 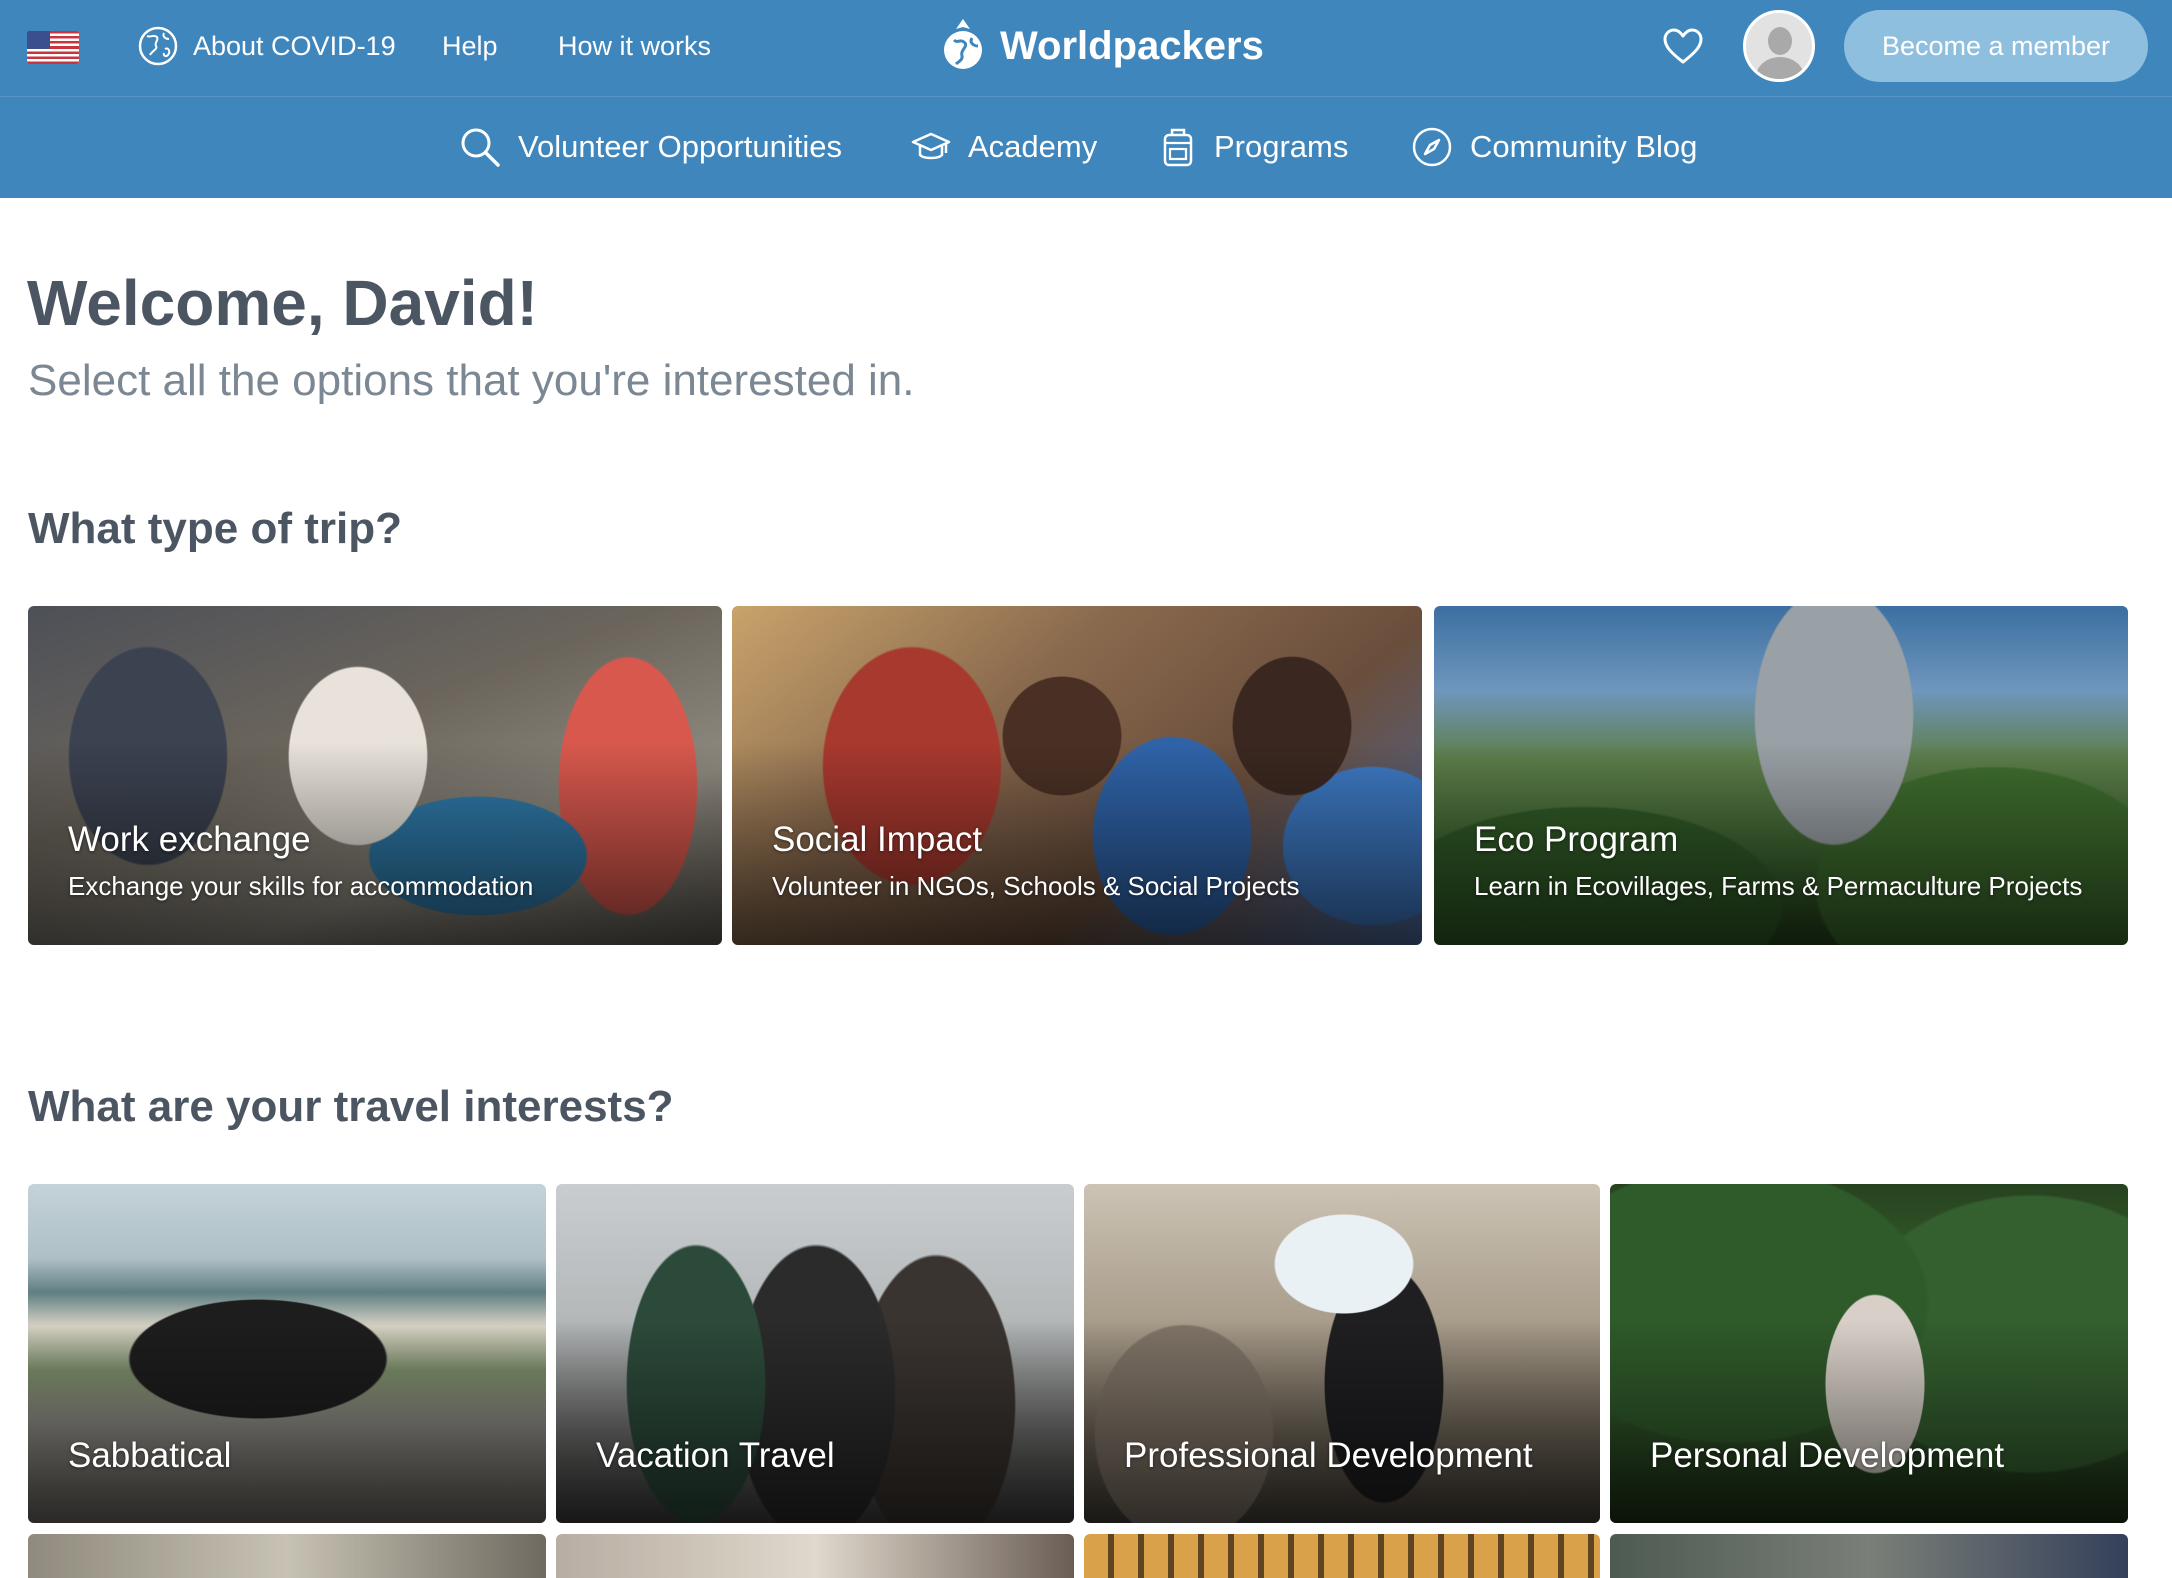 I want to click on trip-card-title: Social Impact, so click(x=877, y=839).